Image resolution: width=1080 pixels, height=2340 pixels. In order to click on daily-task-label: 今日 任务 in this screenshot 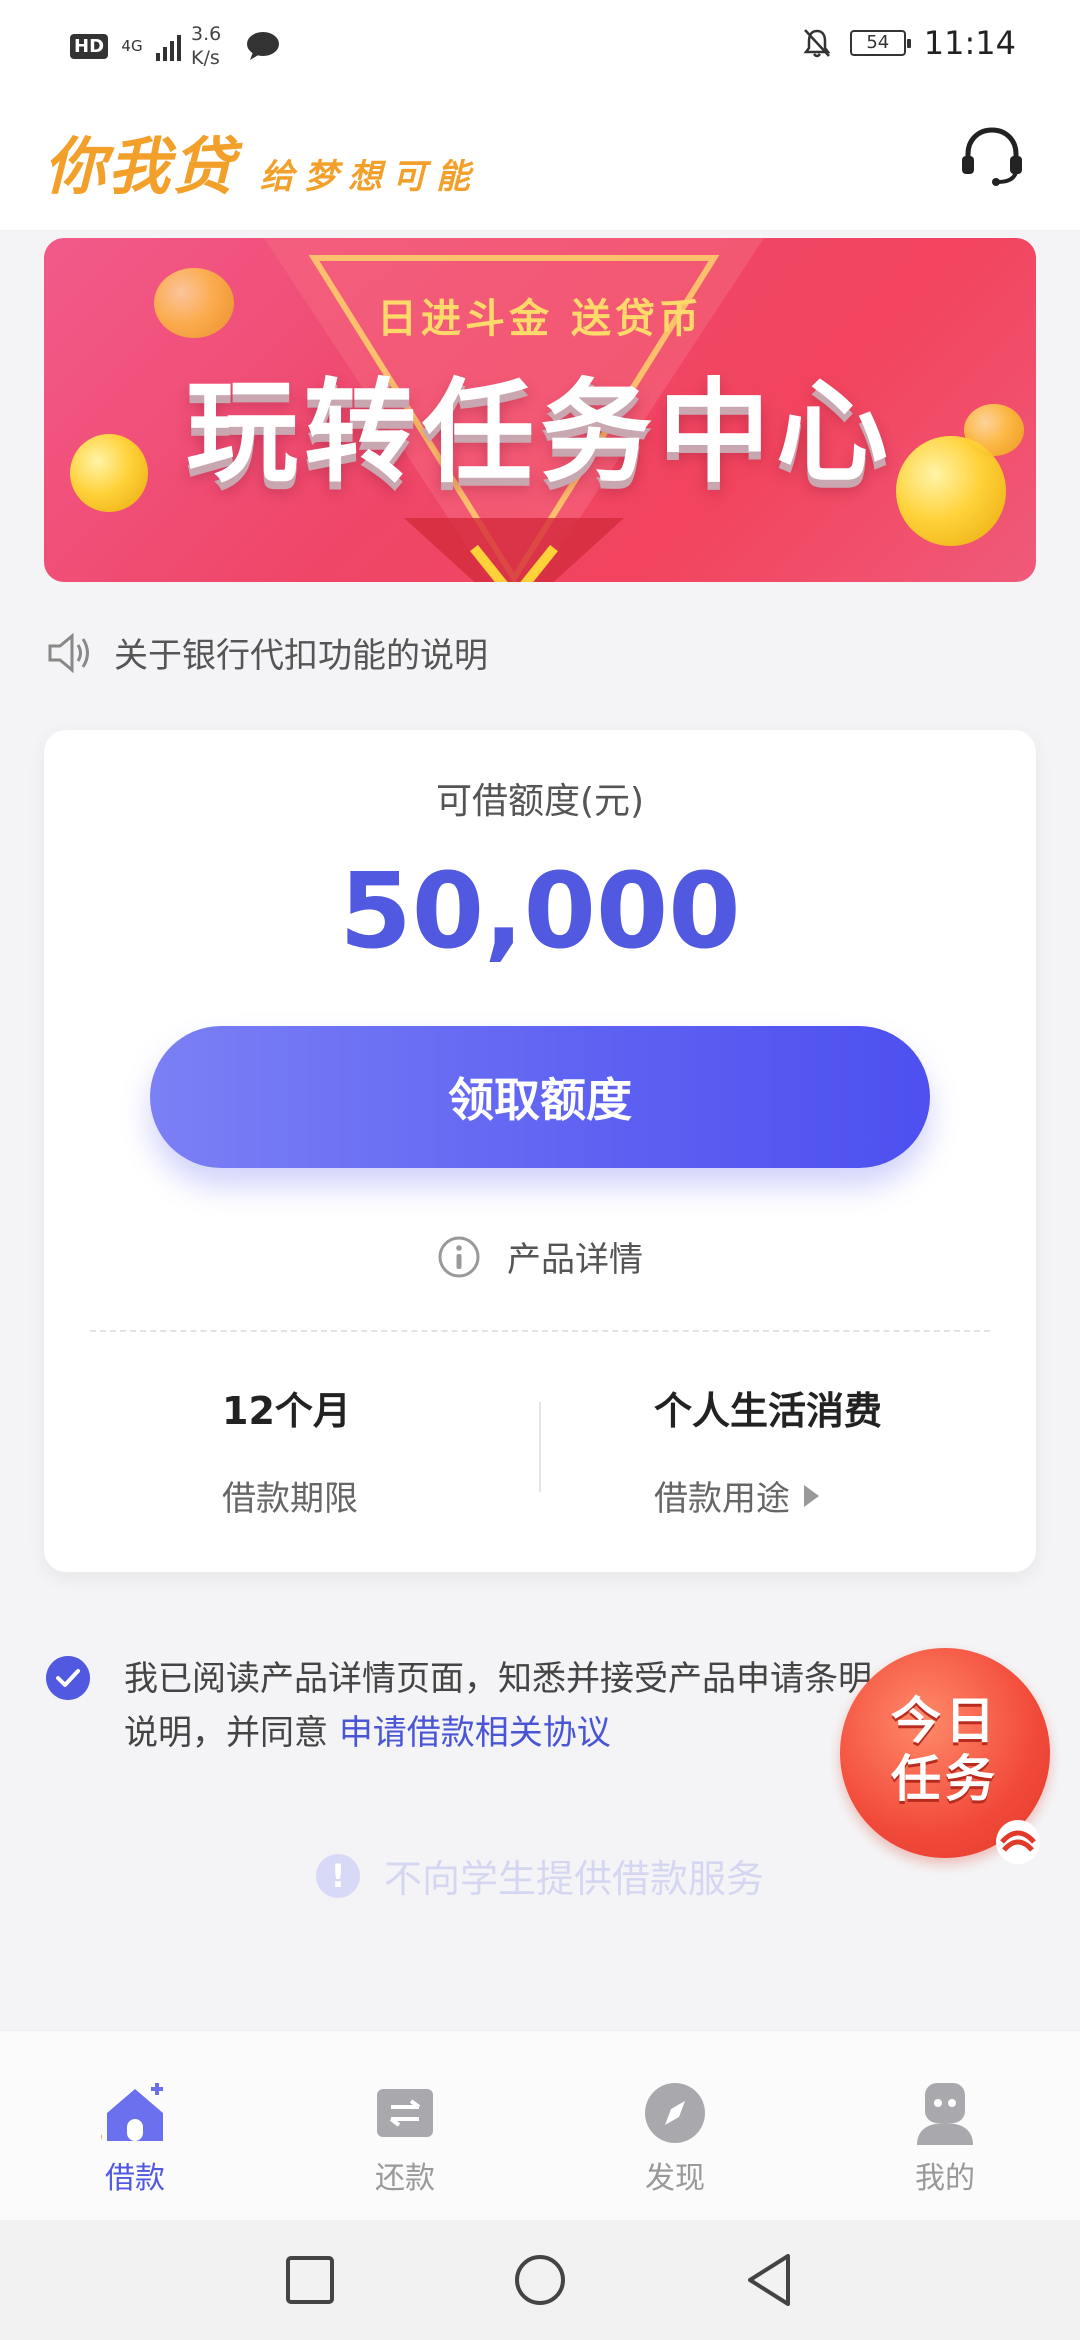, I will do `click(945, 1750)`.